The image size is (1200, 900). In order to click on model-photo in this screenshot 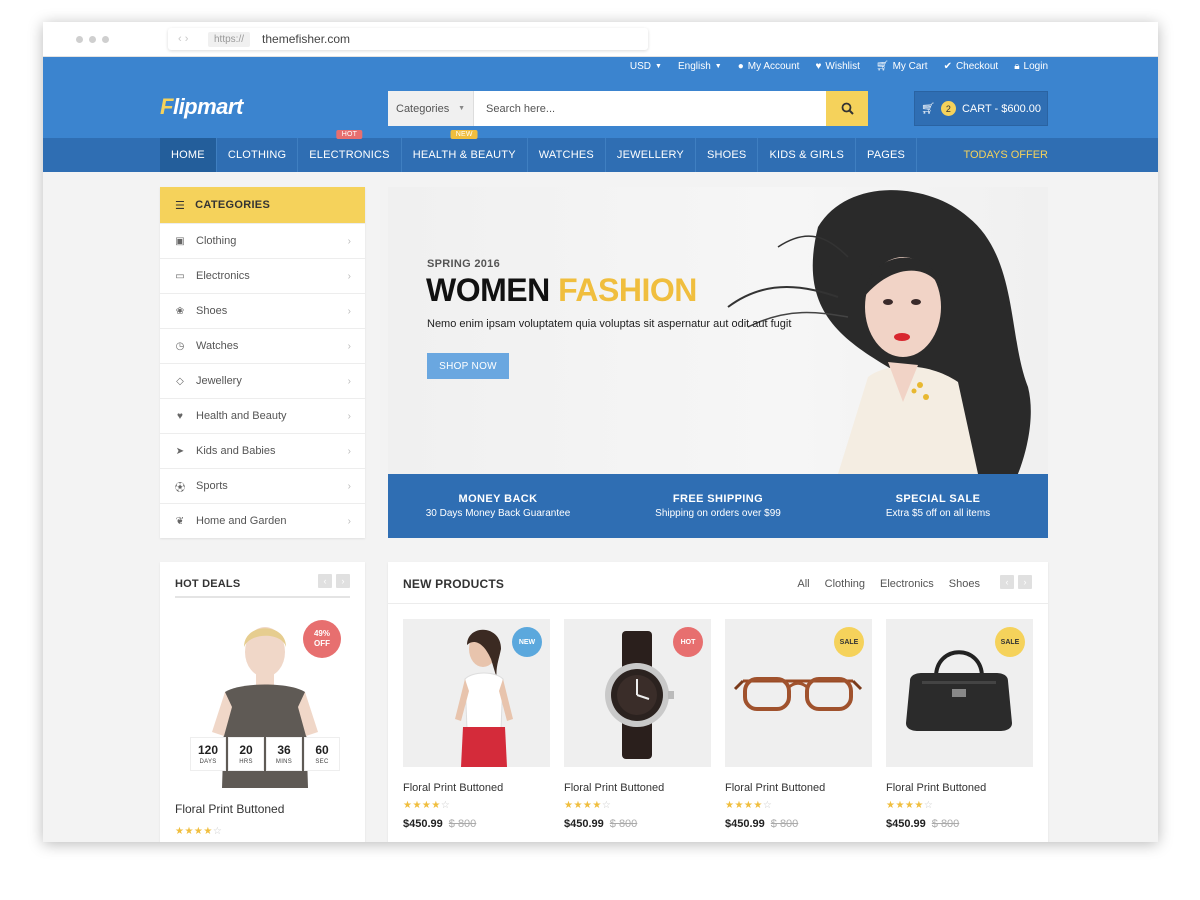, I will do `click(879, 332)`.